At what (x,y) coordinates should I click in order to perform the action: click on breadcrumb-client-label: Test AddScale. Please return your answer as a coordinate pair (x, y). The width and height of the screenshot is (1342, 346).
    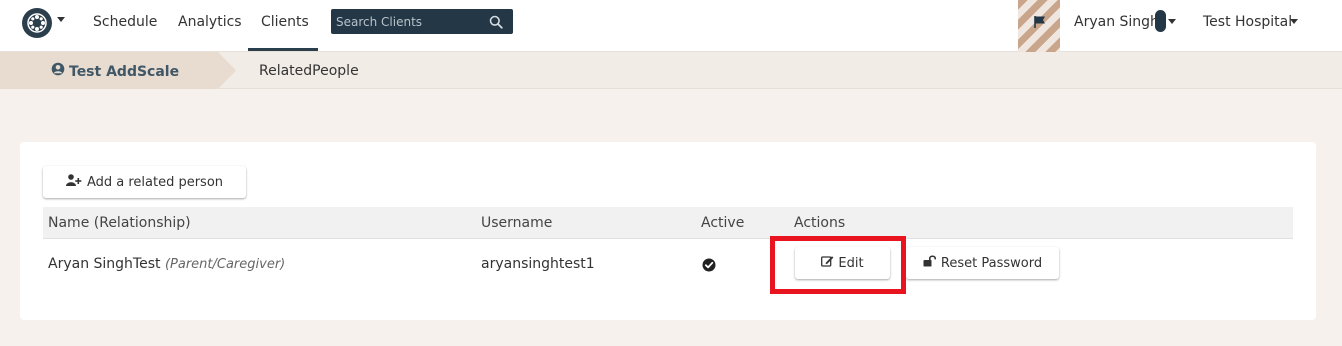
    Looking at the image, I should click on (124, 71).